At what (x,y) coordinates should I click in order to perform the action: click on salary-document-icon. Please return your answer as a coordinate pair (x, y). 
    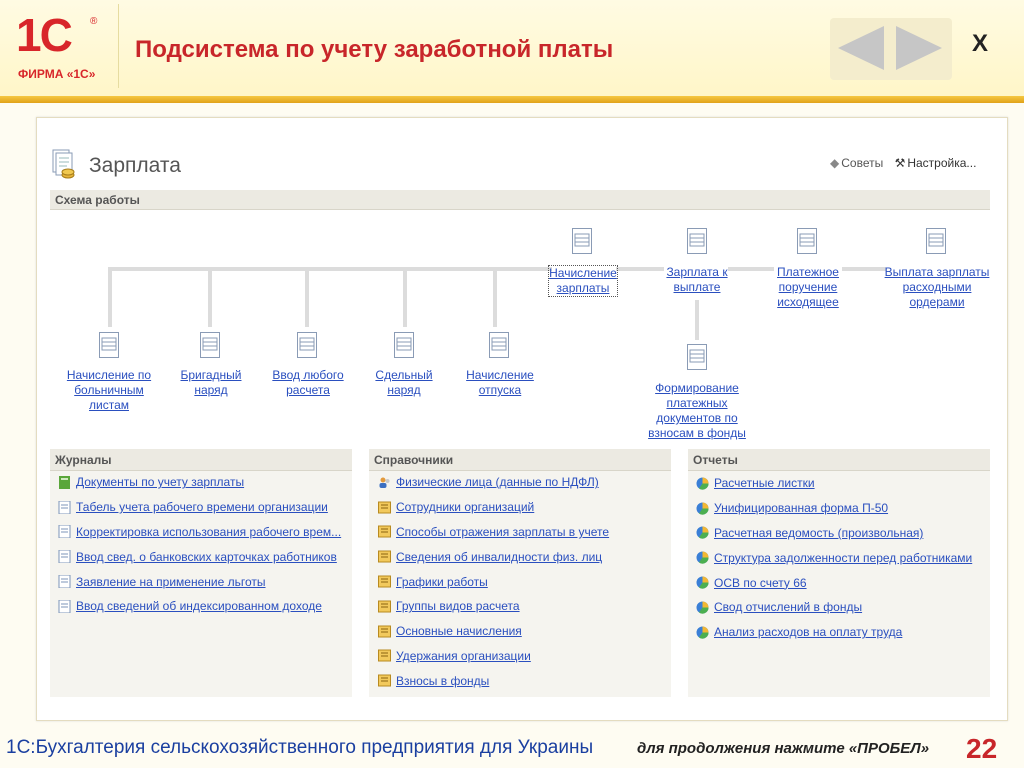
    Looking at the image, I should click on (63, 164).